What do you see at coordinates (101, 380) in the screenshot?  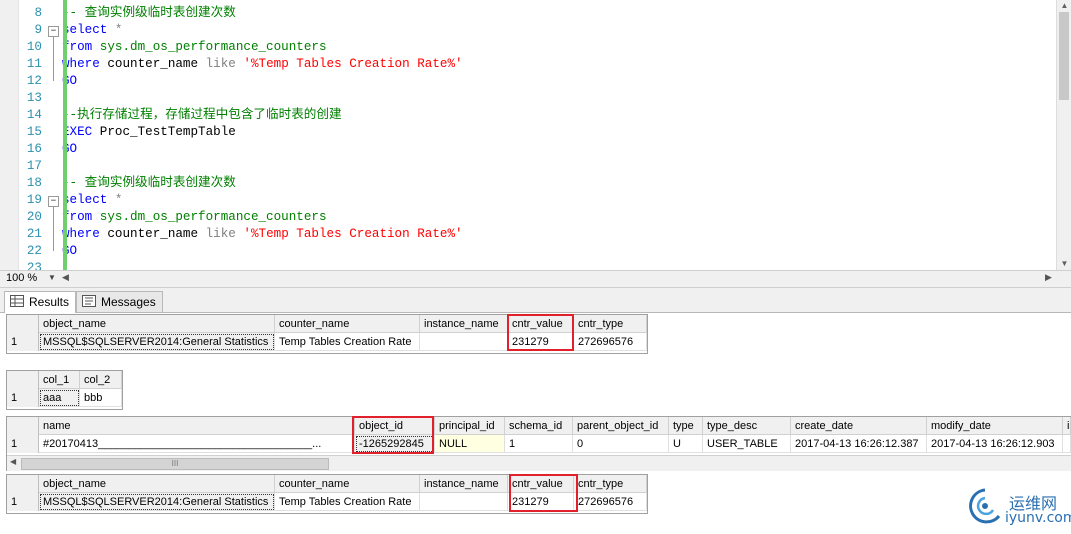 I see `column-header-col-2: col_2` at bounding box center [101, 380].